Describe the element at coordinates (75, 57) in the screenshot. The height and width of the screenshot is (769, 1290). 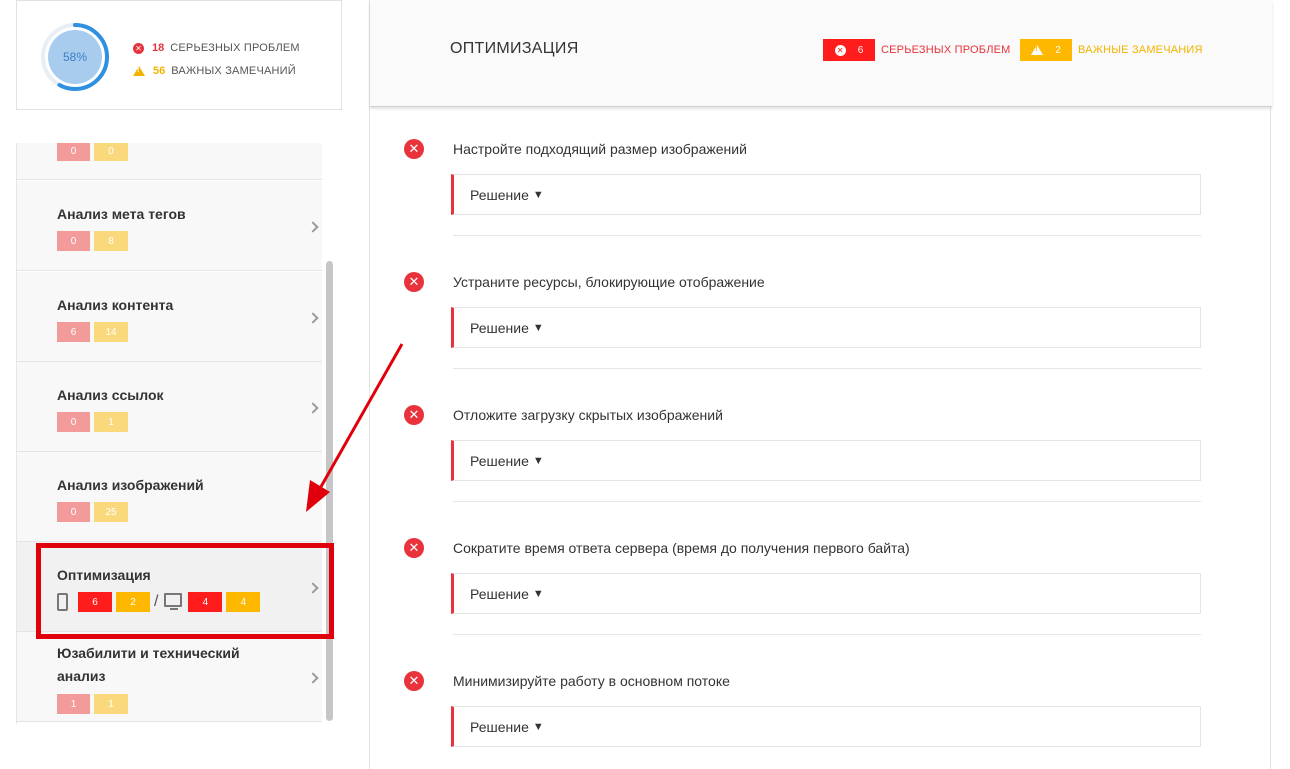
I see `score-value: 58%` at that location.